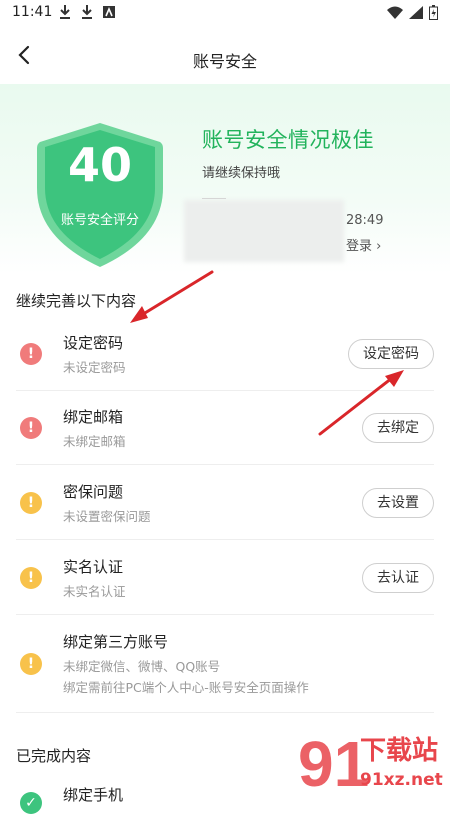 The image size is (450, 814). Describe the element at coordinates (225, 13) in the screenshot. I see `status-bar: 11:41` at that location.